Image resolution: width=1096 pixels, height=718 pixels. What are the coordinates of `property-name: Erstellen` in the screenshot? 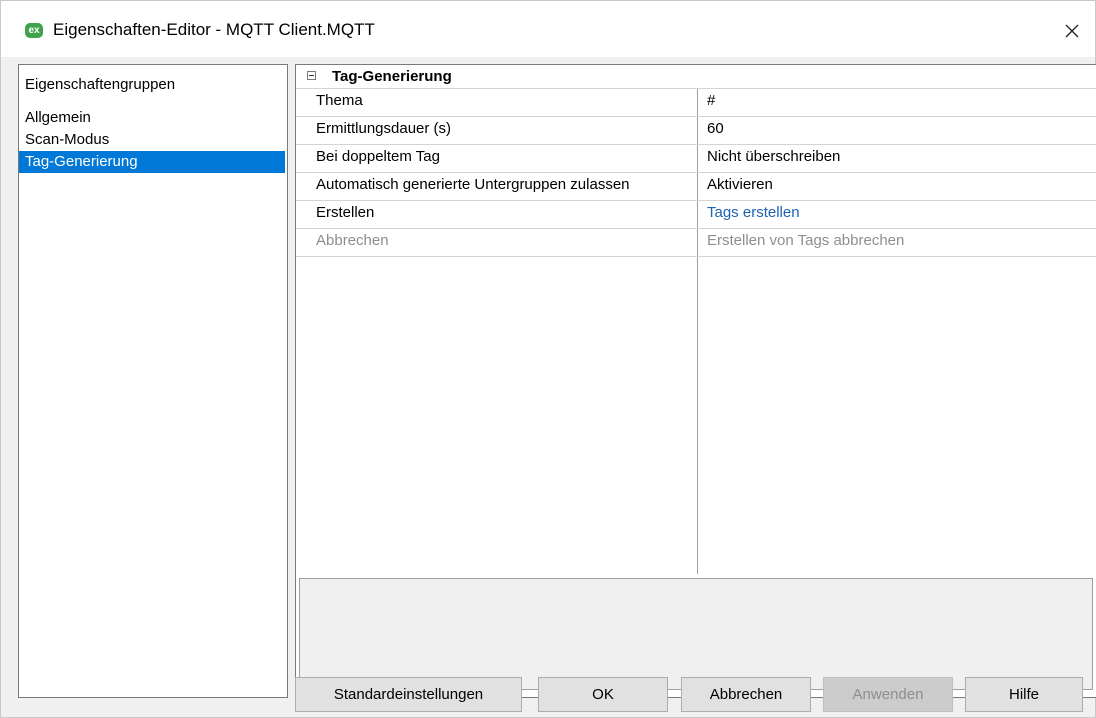 It's located at (345, 212).